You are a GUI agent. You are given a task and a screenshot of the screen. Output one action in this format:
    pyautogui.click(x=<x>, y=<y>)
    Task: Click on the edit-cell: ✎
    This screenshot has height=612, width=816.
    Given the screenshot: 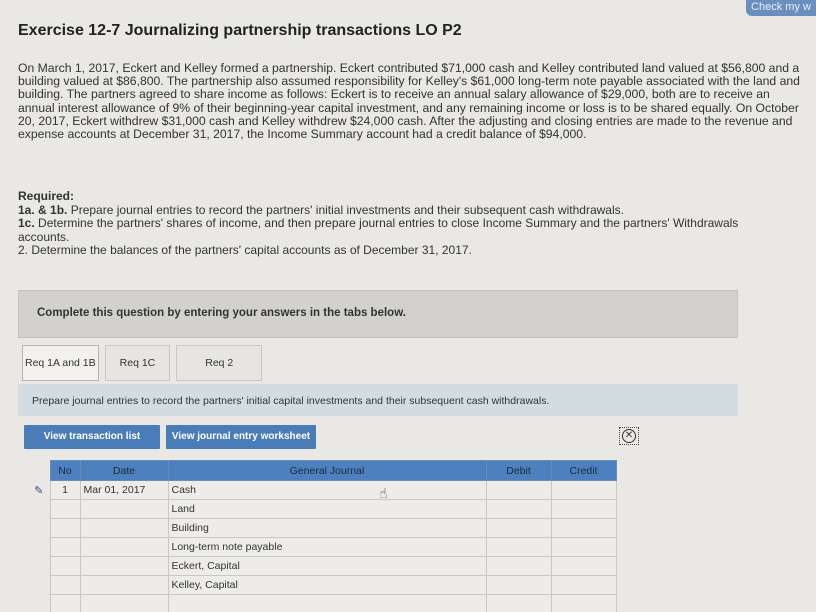 What is the action you would take?
    pyautogui.click(x=39, y=490)
    